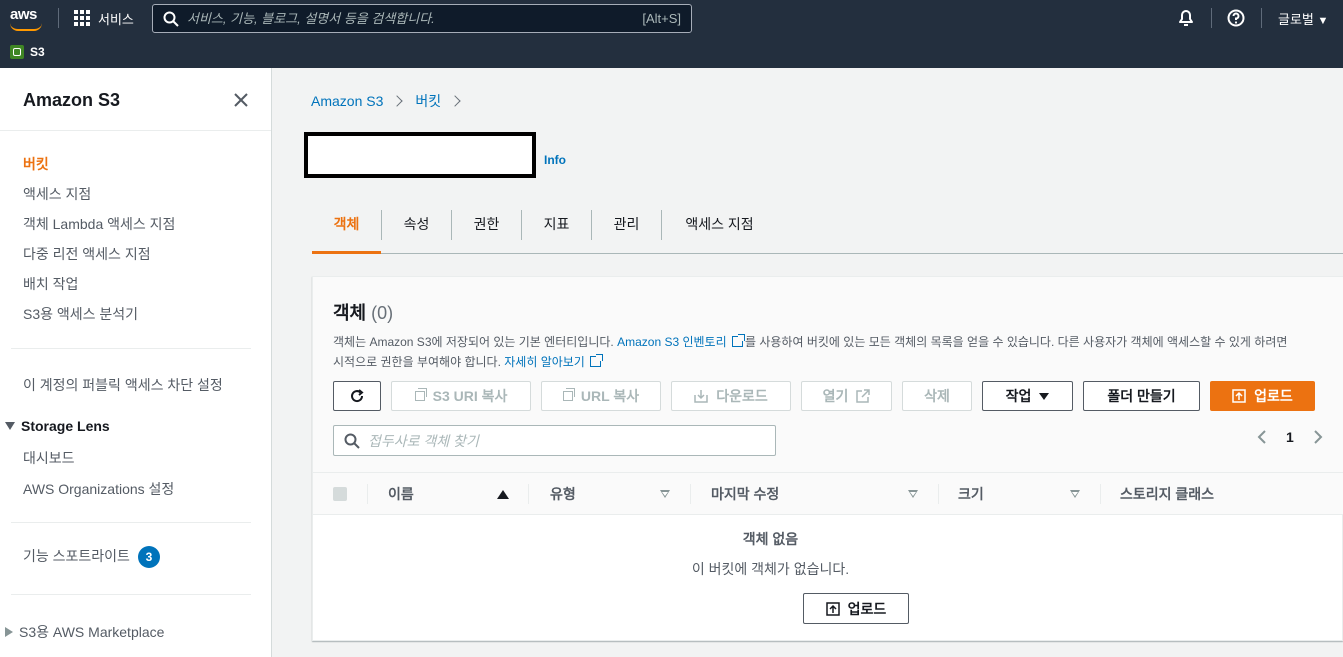  What do you see at coordinates (475, 342) in the screenshot?
I see `description-text: 객체는 Amazon S3에 저장되어 있는 기본 엔터티입니다.` at bounding box center [475, 342].